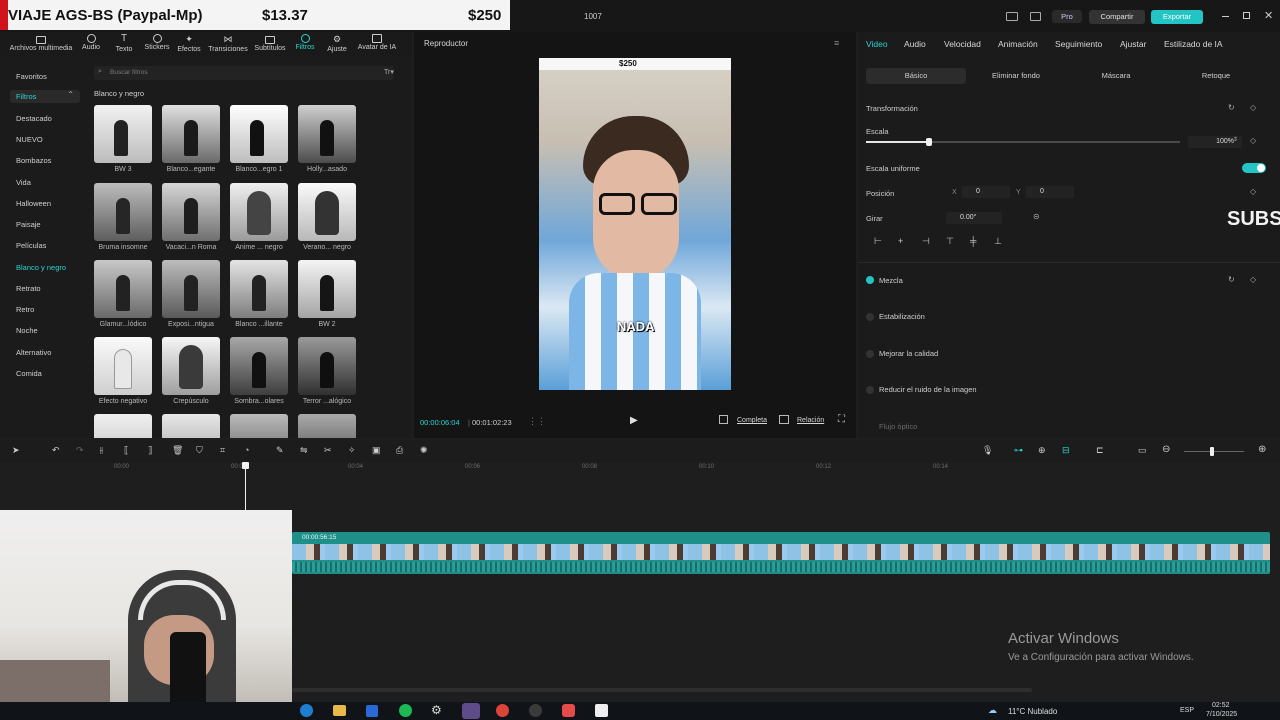 The width and height of the screenshot is (1280, 720). What do you see at coordinates (781, 553) in the screenshot?
I see `video-clip: 00:00:56:15` at bounding box center [781, 553].